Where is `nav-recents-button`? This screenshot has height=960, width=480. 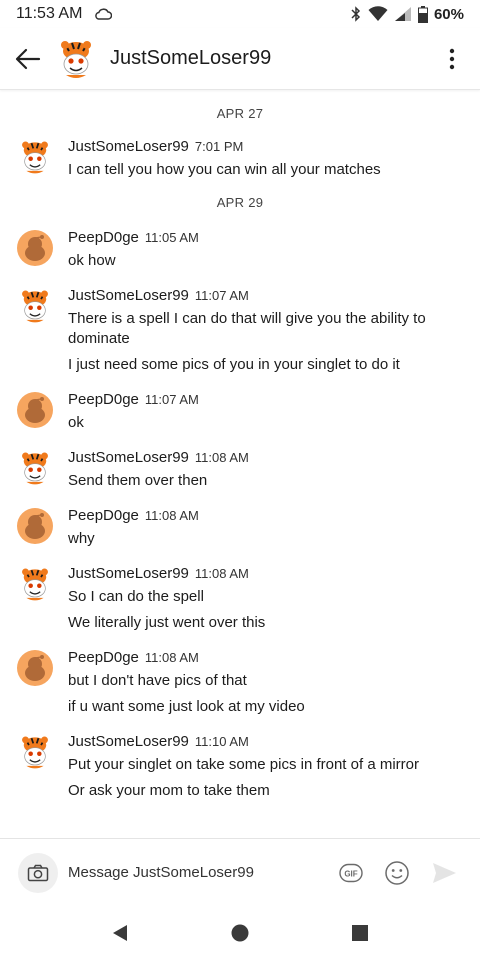 nav-recents-button is located at coordinates (360, 933).